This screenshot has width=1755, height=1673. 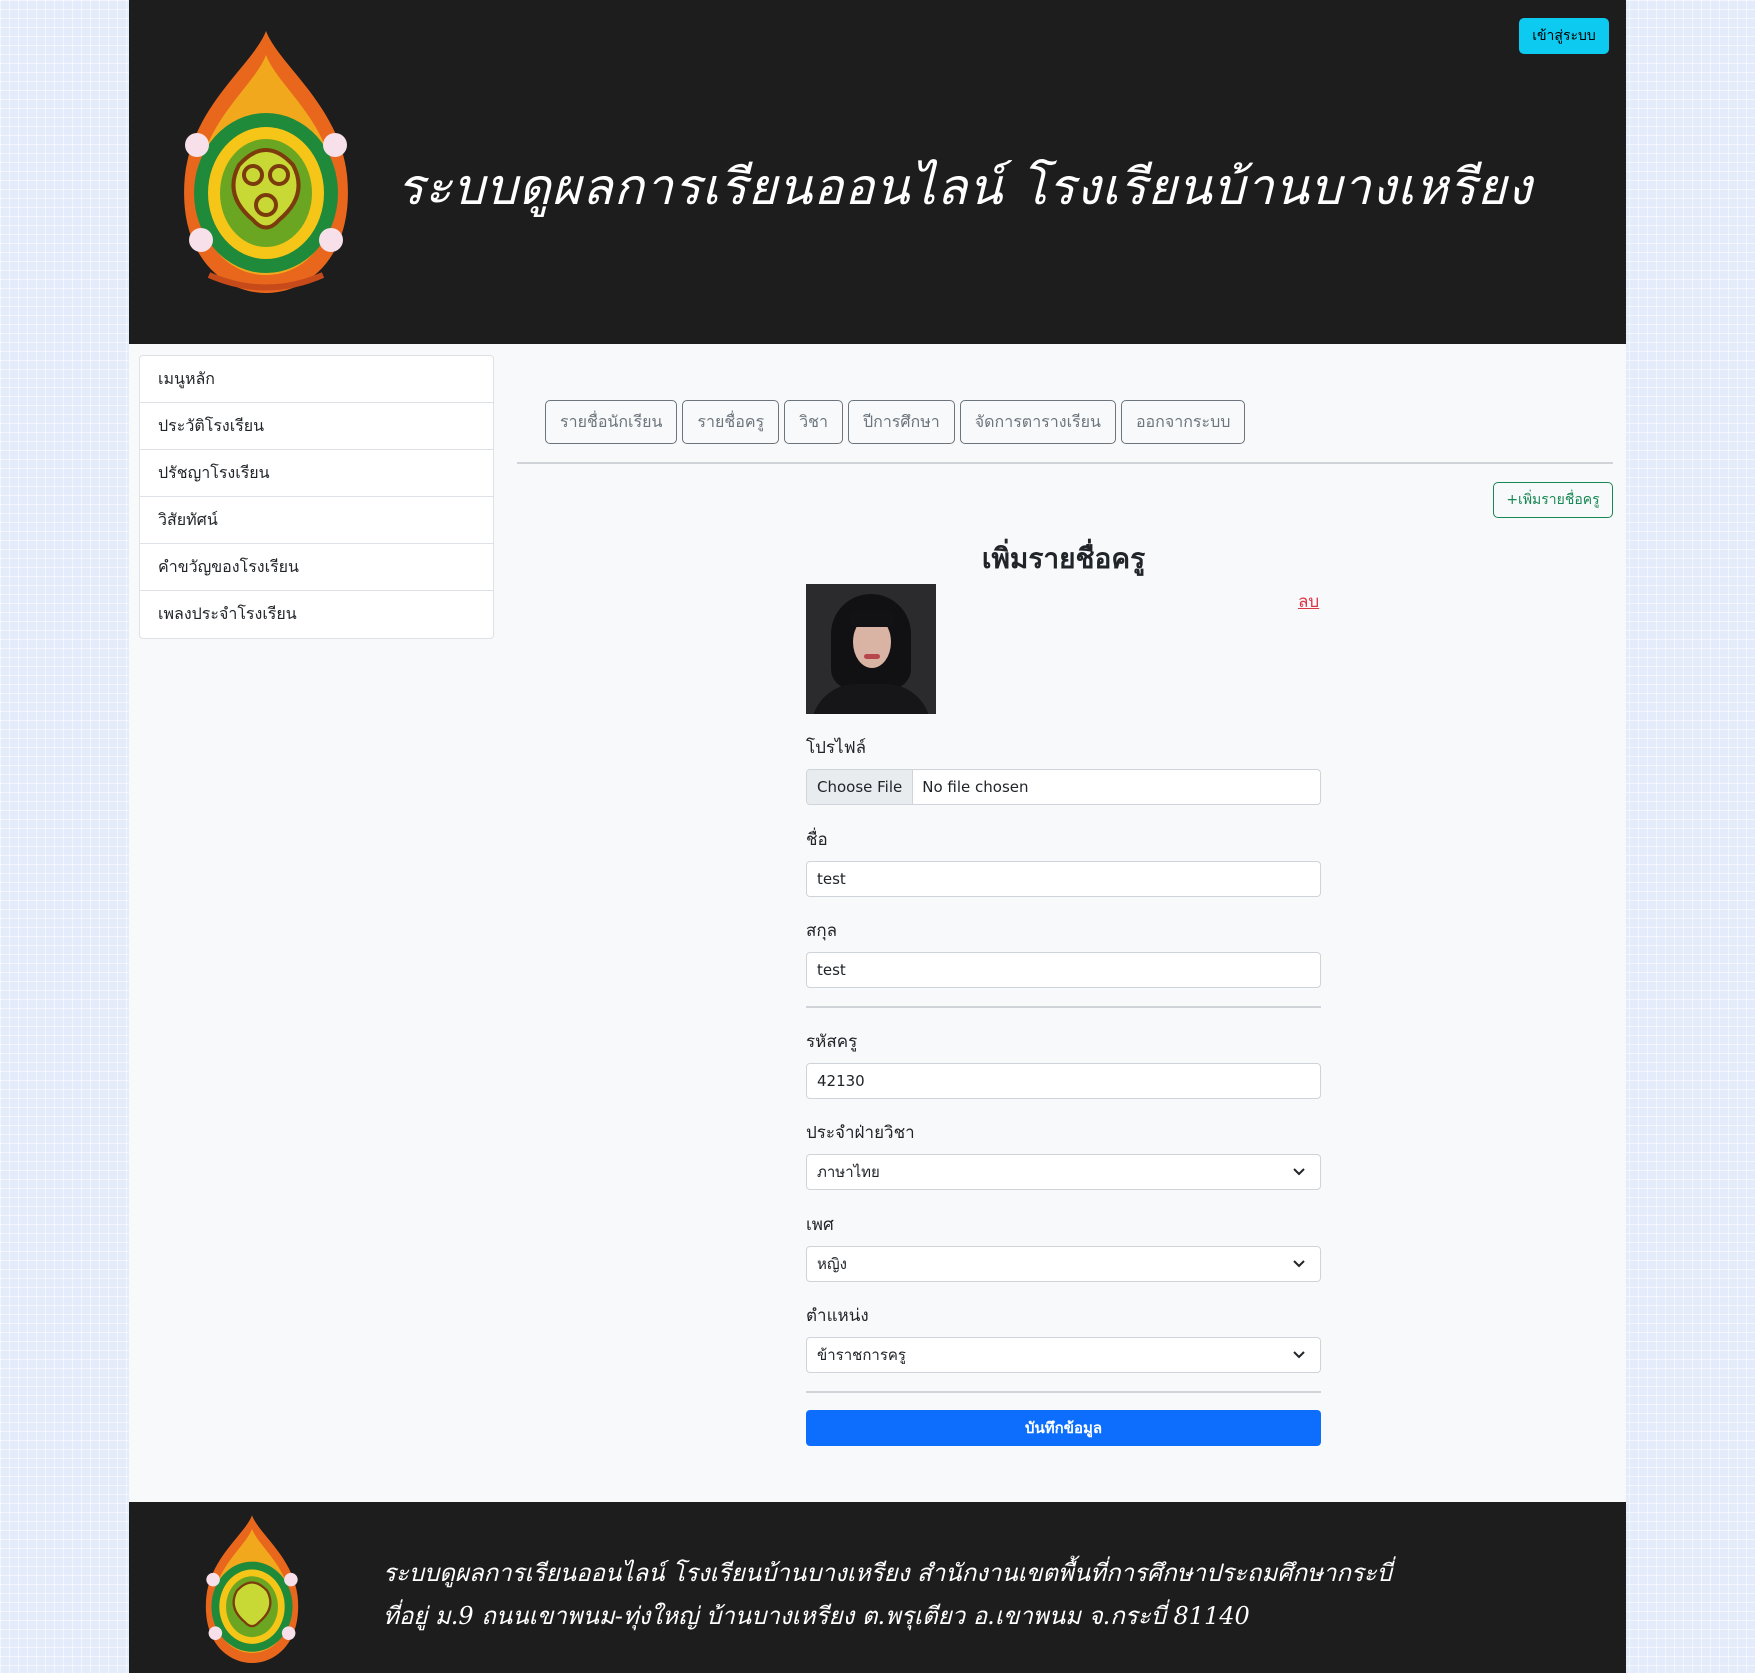 I want to click on first-name-field: test, so click(x=1063, y=879).